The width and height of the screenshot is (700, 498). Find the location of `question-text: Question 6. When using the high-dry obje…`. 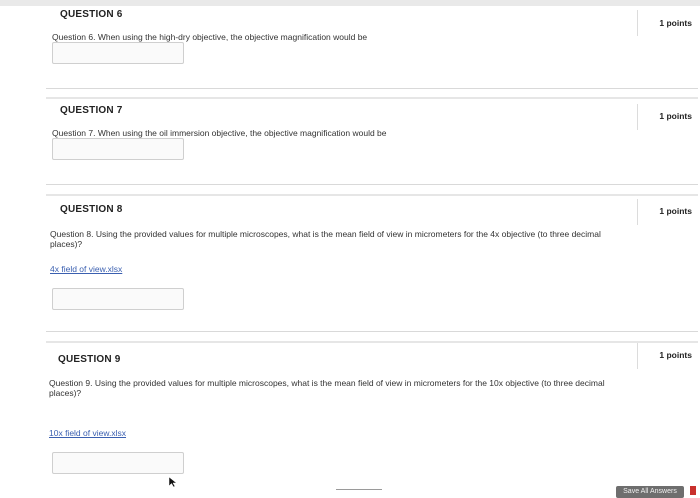

question-text: Question 6. When using the high-dry obje… is located at coordinates (210, 37).